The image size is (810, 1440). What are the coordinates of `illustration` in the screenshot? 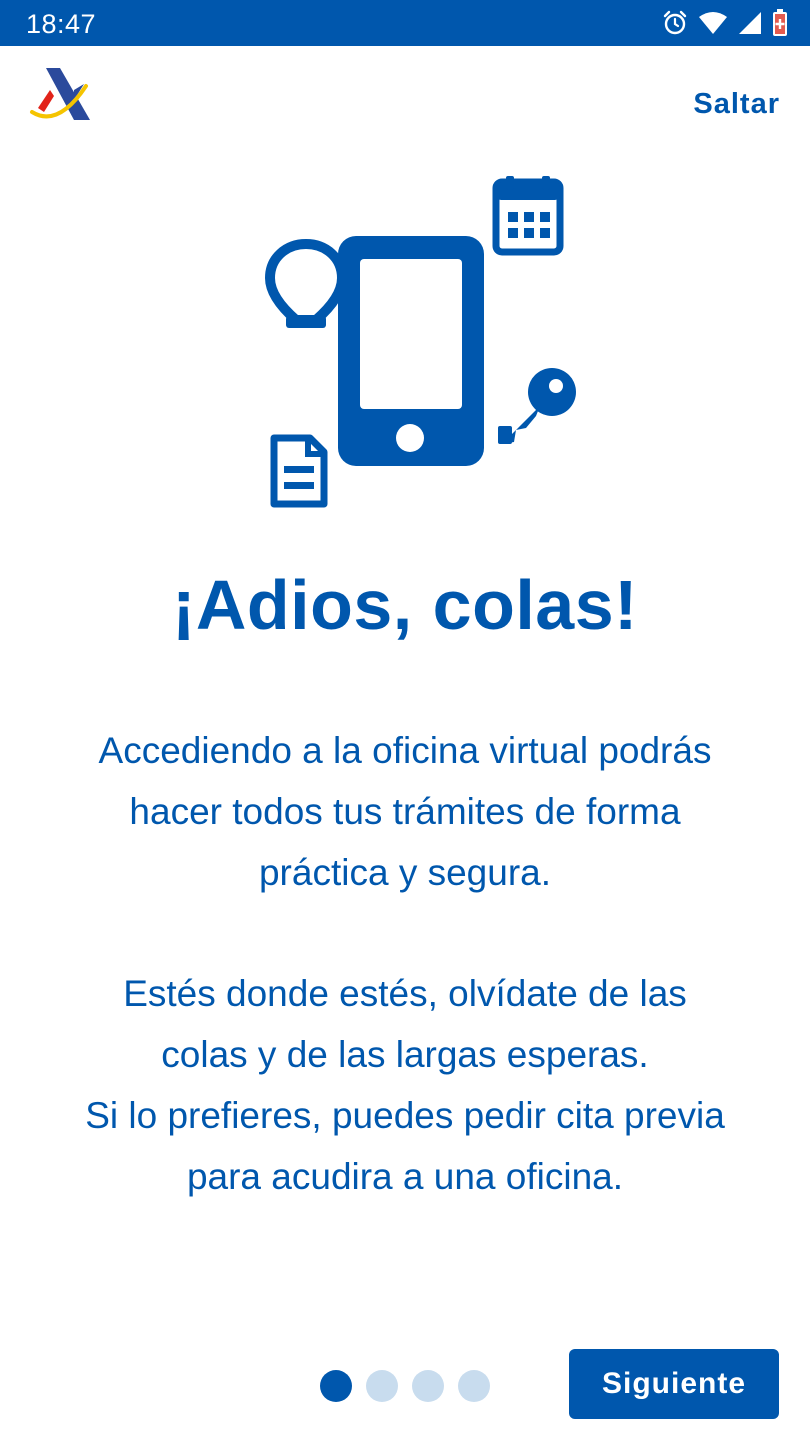 It's located at (420, 342).